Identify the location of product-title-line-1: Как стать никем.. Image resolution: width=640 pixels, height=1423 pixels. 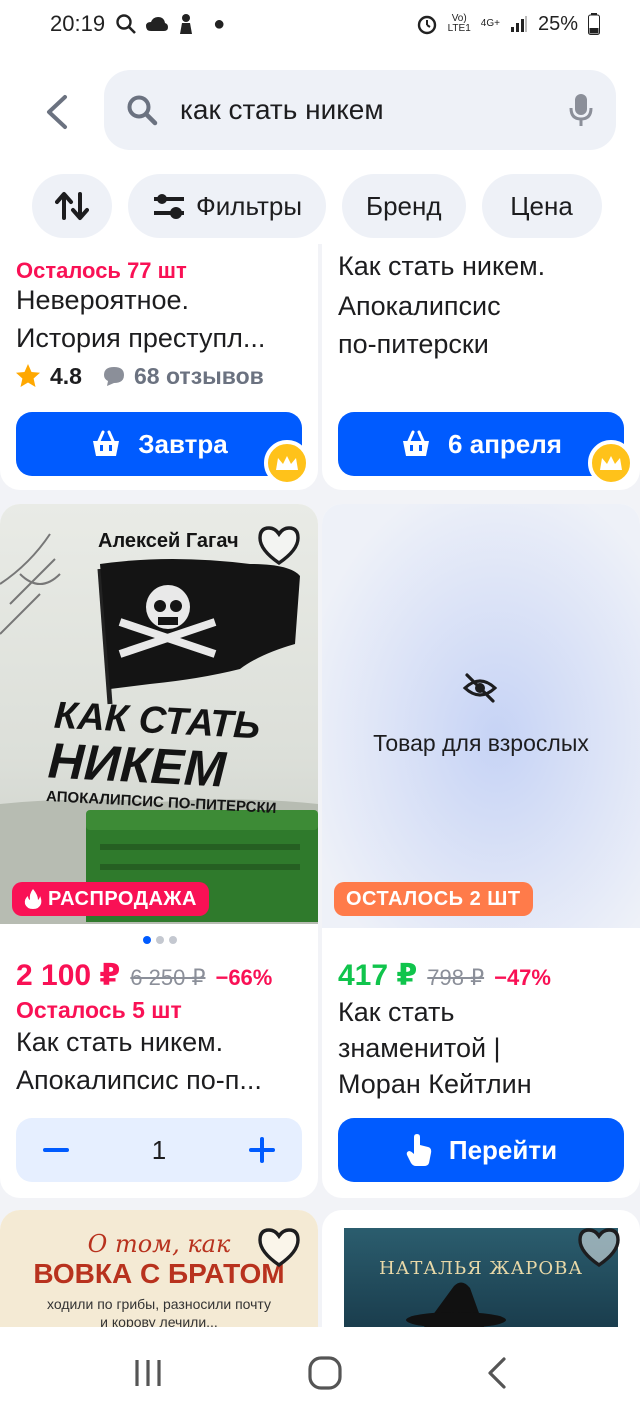
(120, 1042).